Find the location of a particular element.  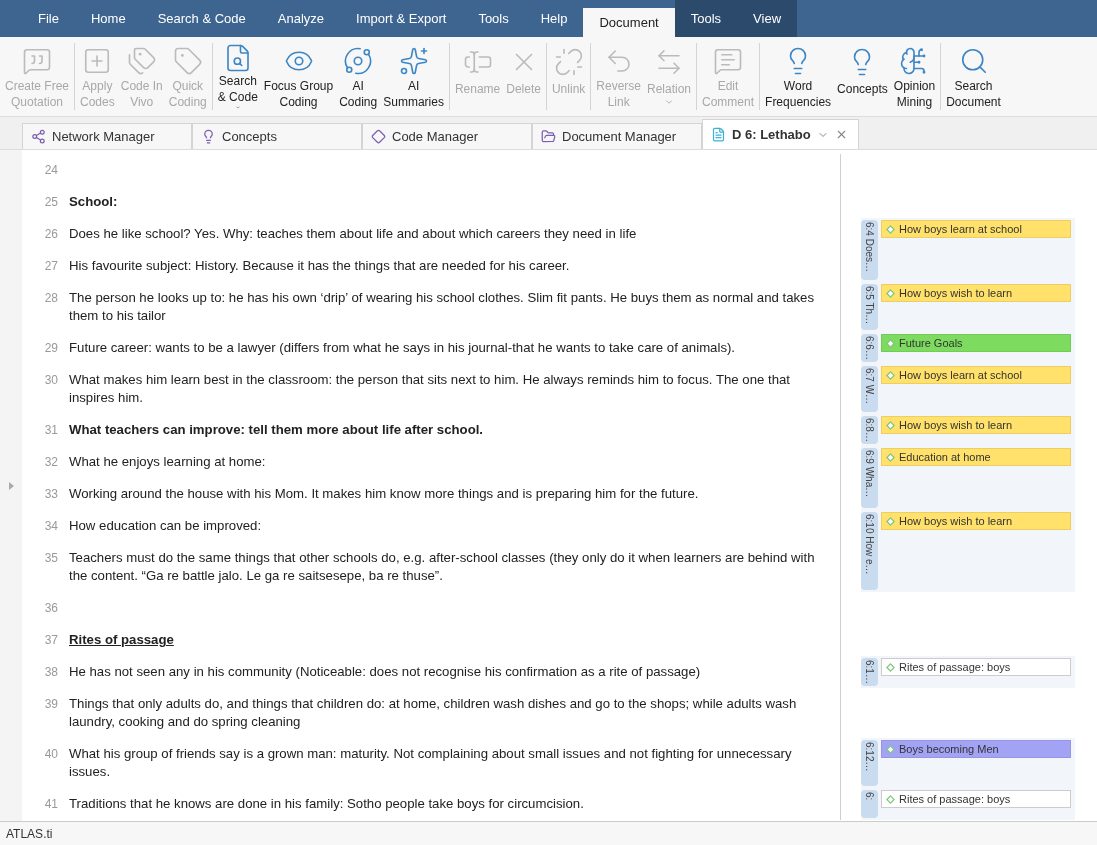

document-text: Does he like school? Yes. Why: teaches them about life and about which careers they need in life is located at coordinates (353, 234).